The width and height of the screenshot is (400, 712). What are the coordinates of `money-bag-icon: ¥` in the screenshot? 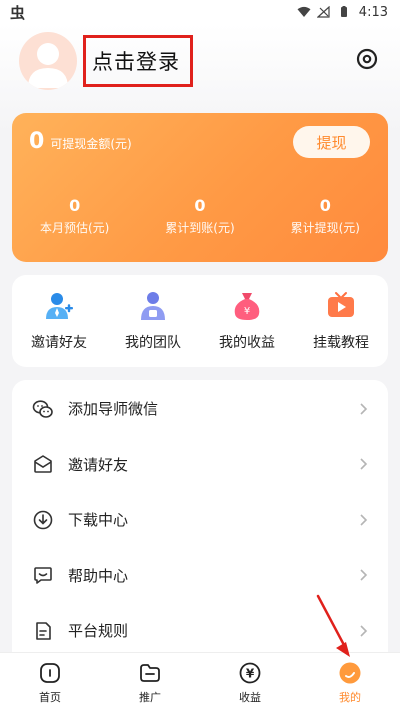 It's located at (247, 306).